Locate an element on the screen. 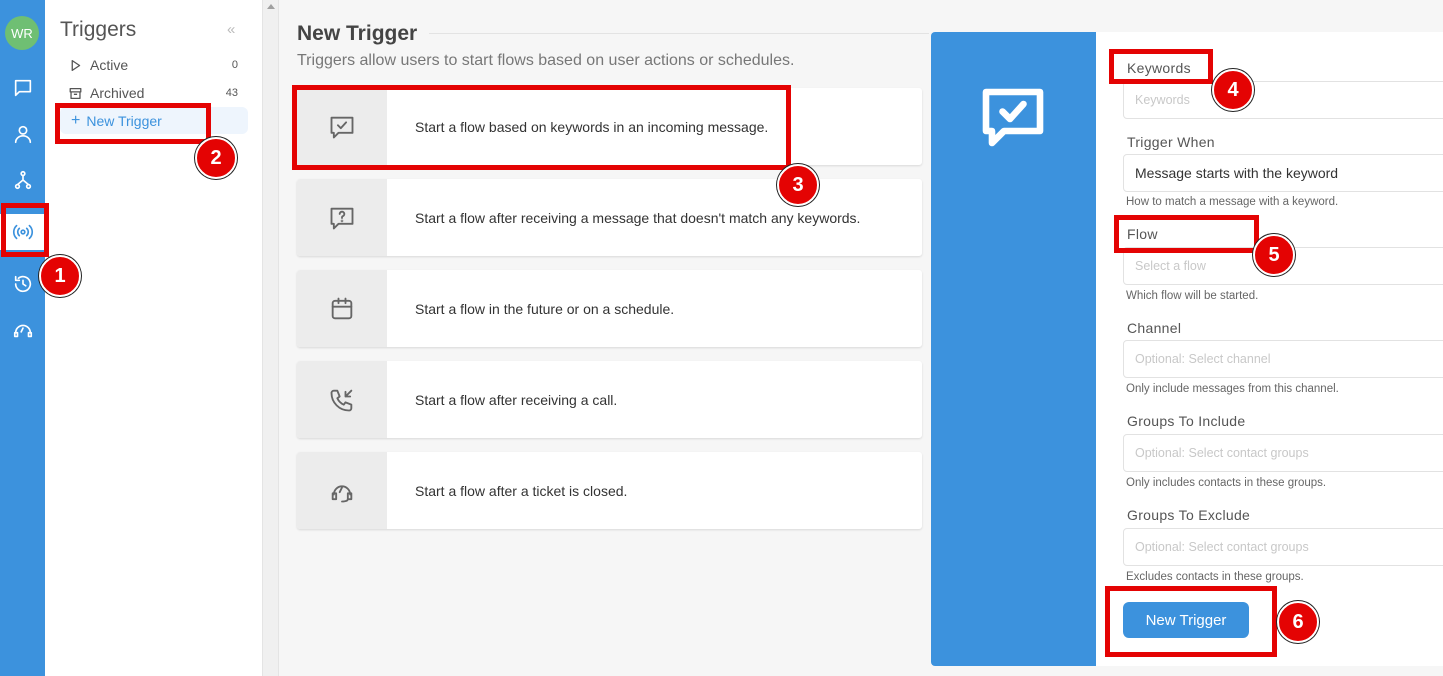  question-message-icon is located at coordinates (342, 217).